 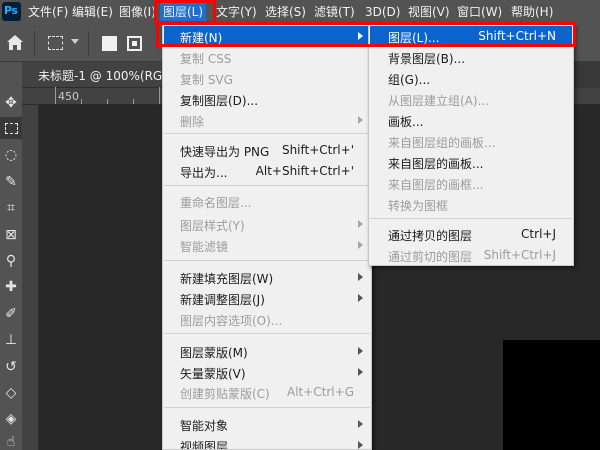 What do you see at coordinates (11, 367) in the screenshot?
I see `history-brush-tool-icon: ↺` at bounding box center [11, 367].